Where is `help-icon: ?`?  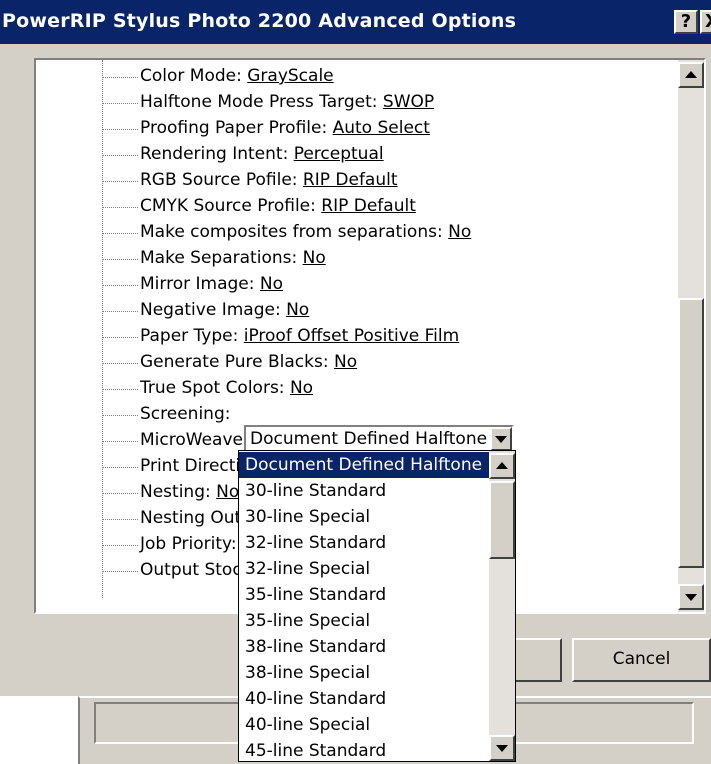 help-icon: ? is located at coordinates (686, 21).